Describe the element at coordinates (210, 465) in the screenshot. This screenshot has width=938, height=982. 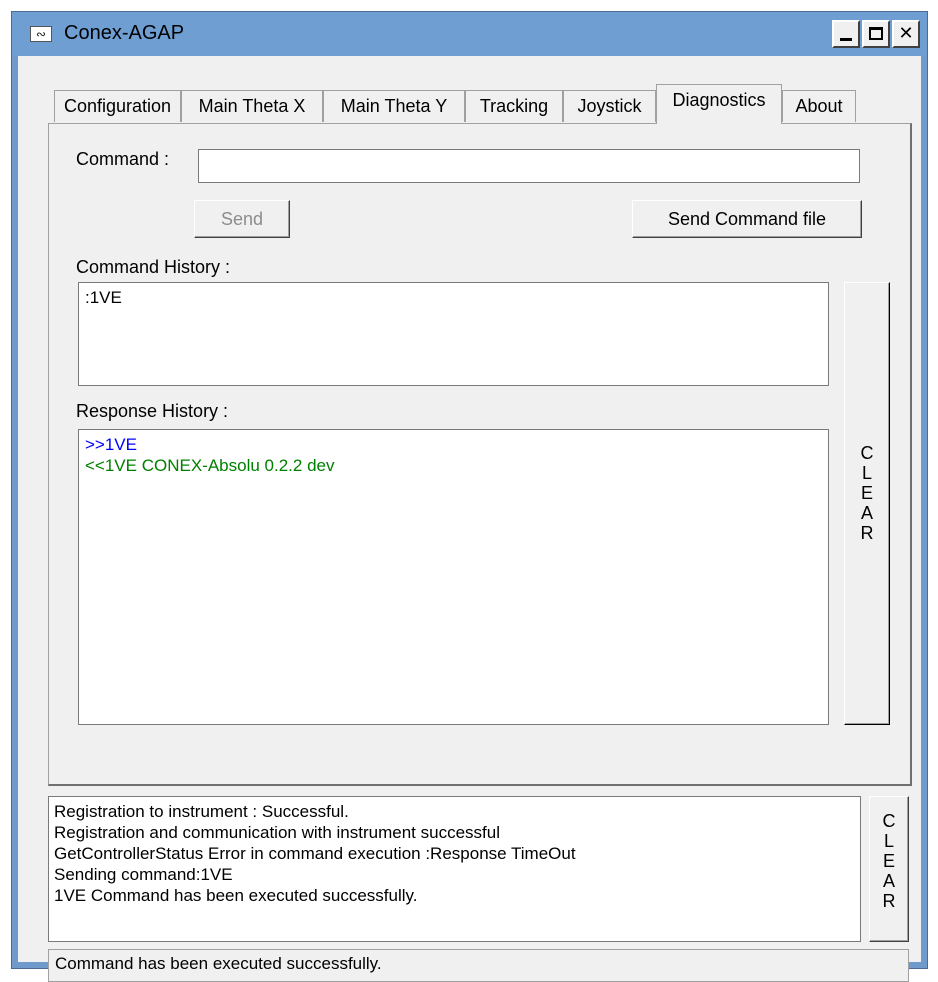
I see `response-line: <<1VE CONEX-Absolu 0.2.2 dev` at that location.